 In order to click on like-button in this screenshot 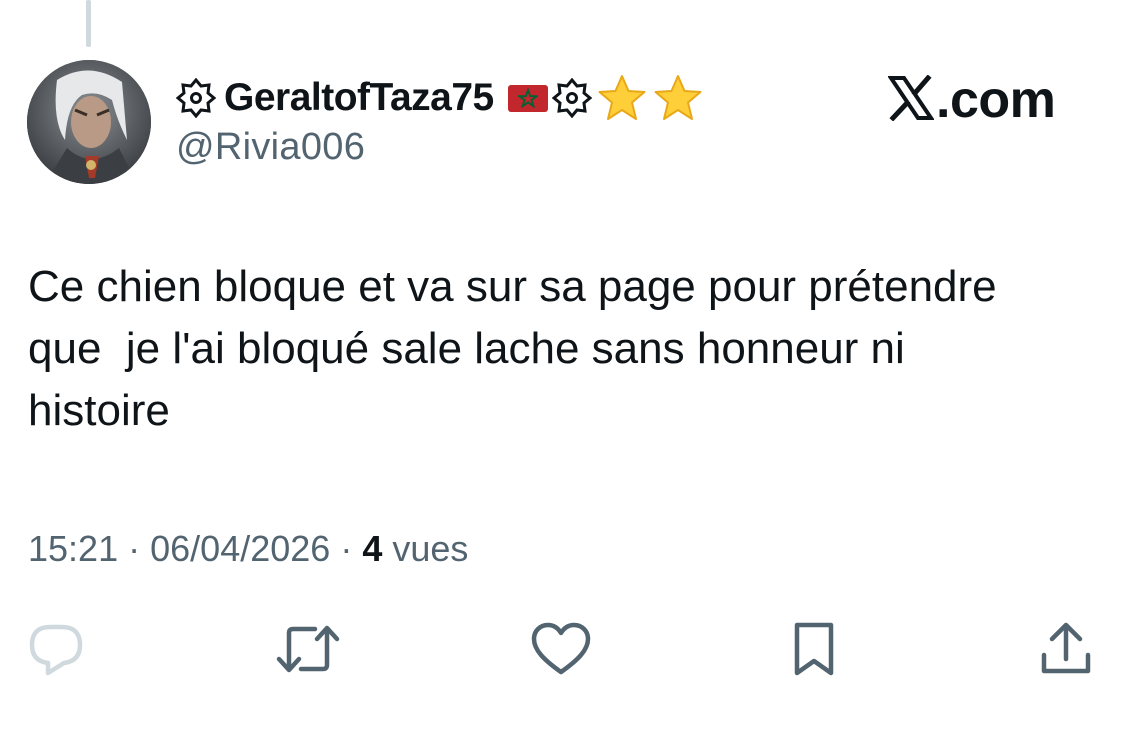, I will do `click(561, 651)`.